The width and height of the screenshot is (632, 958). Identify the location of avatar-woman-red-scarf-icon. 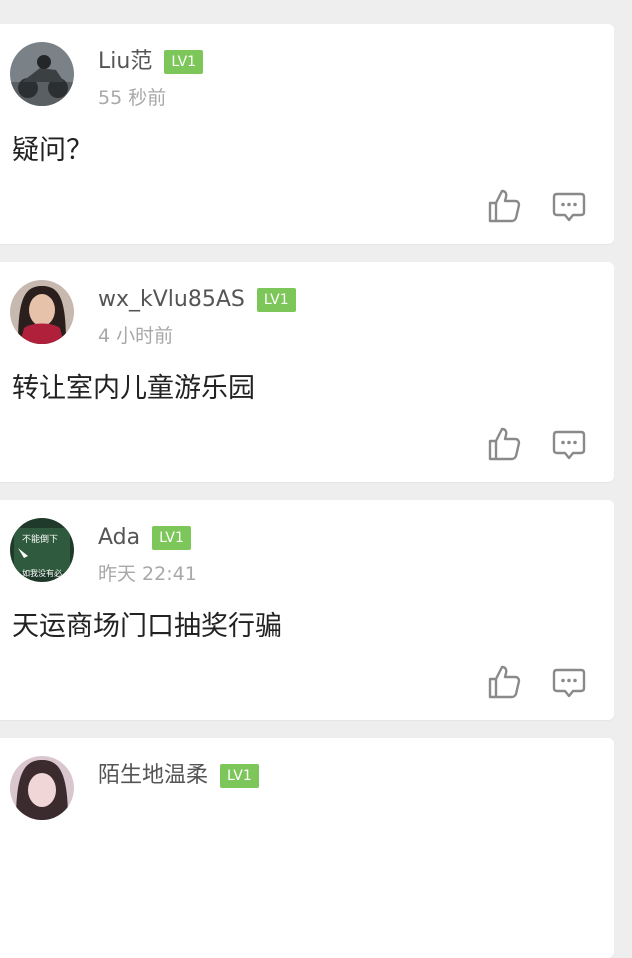
(42, 312).